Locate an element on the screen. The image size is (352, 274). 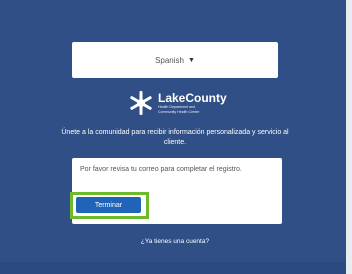
logo-subtitle-2: Community Health Center is located at coordinates (179, 111).